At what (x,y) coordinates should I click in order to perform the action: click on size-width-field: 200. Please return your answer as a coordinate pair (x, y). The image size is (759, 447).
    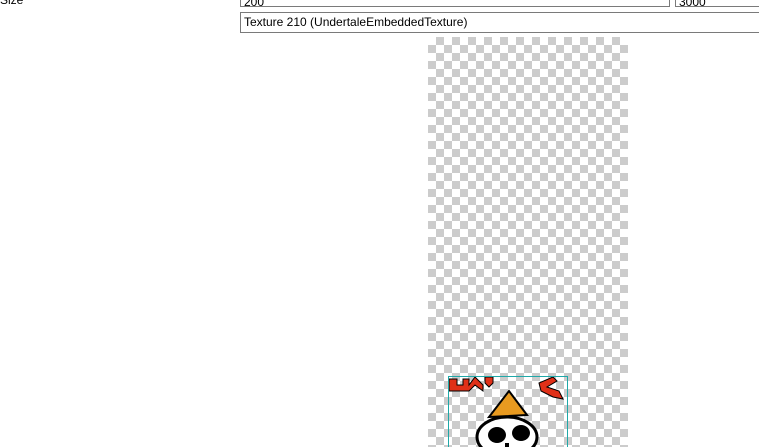
    Looking at the image, I should click on (455, 3).